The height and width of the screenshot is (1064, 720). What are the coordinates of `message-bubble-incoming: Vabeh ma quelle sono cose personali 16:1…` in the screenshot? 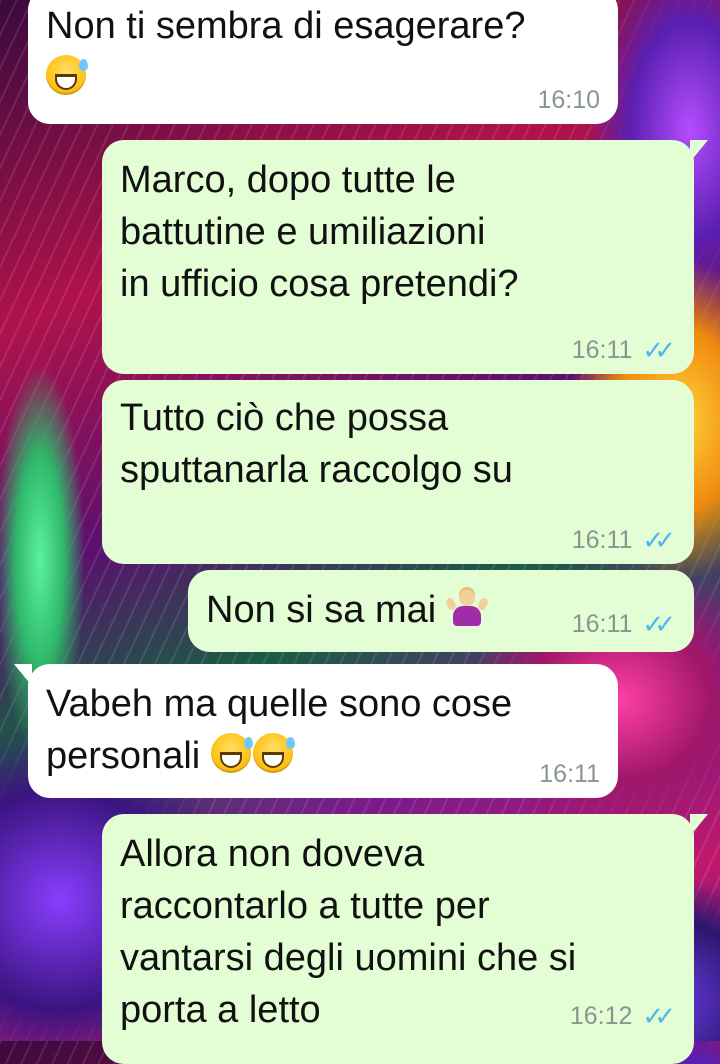 It's located at (316, 731).